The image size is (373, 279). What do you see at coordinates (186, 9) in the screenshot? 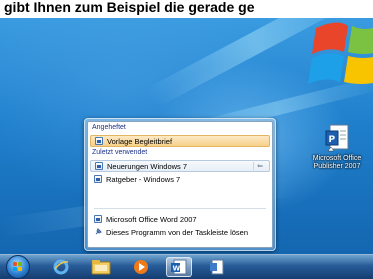
I see `caption-strip: gibt Ihnen zum Beispiel die gerade ge` at bounding box center [186, 9].